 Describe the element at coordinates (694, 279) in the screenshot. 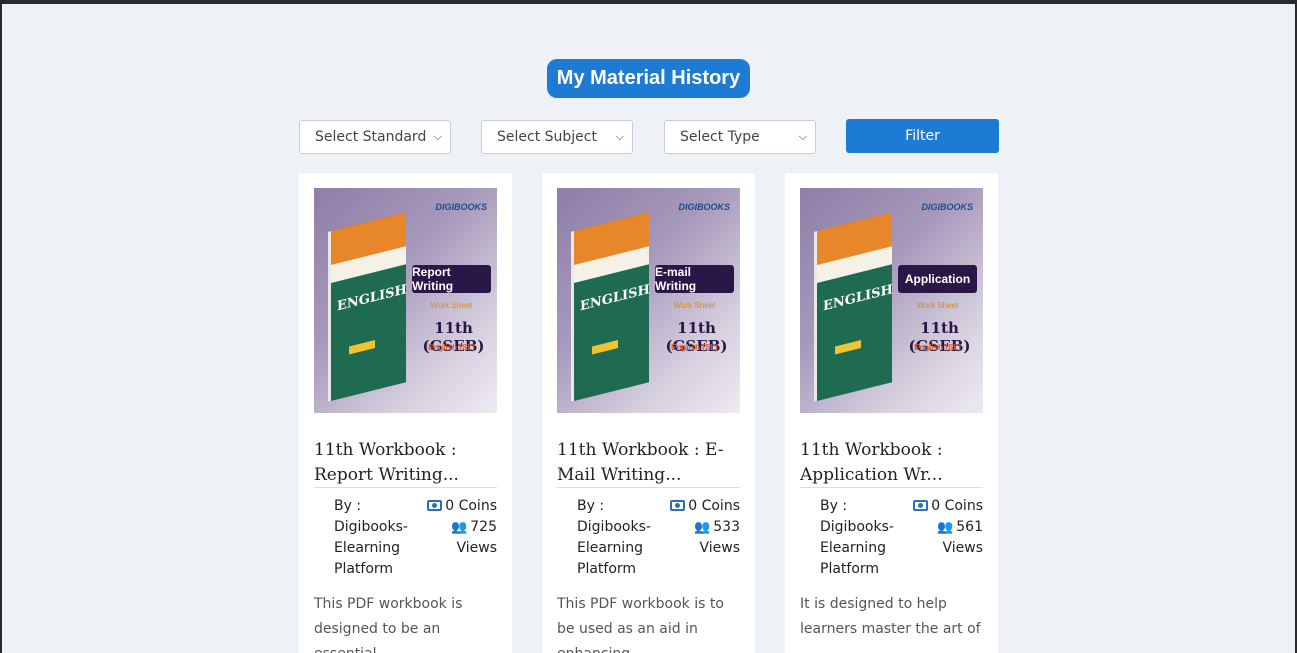

I see `thumb-banner: E-mail Writing` at that location.